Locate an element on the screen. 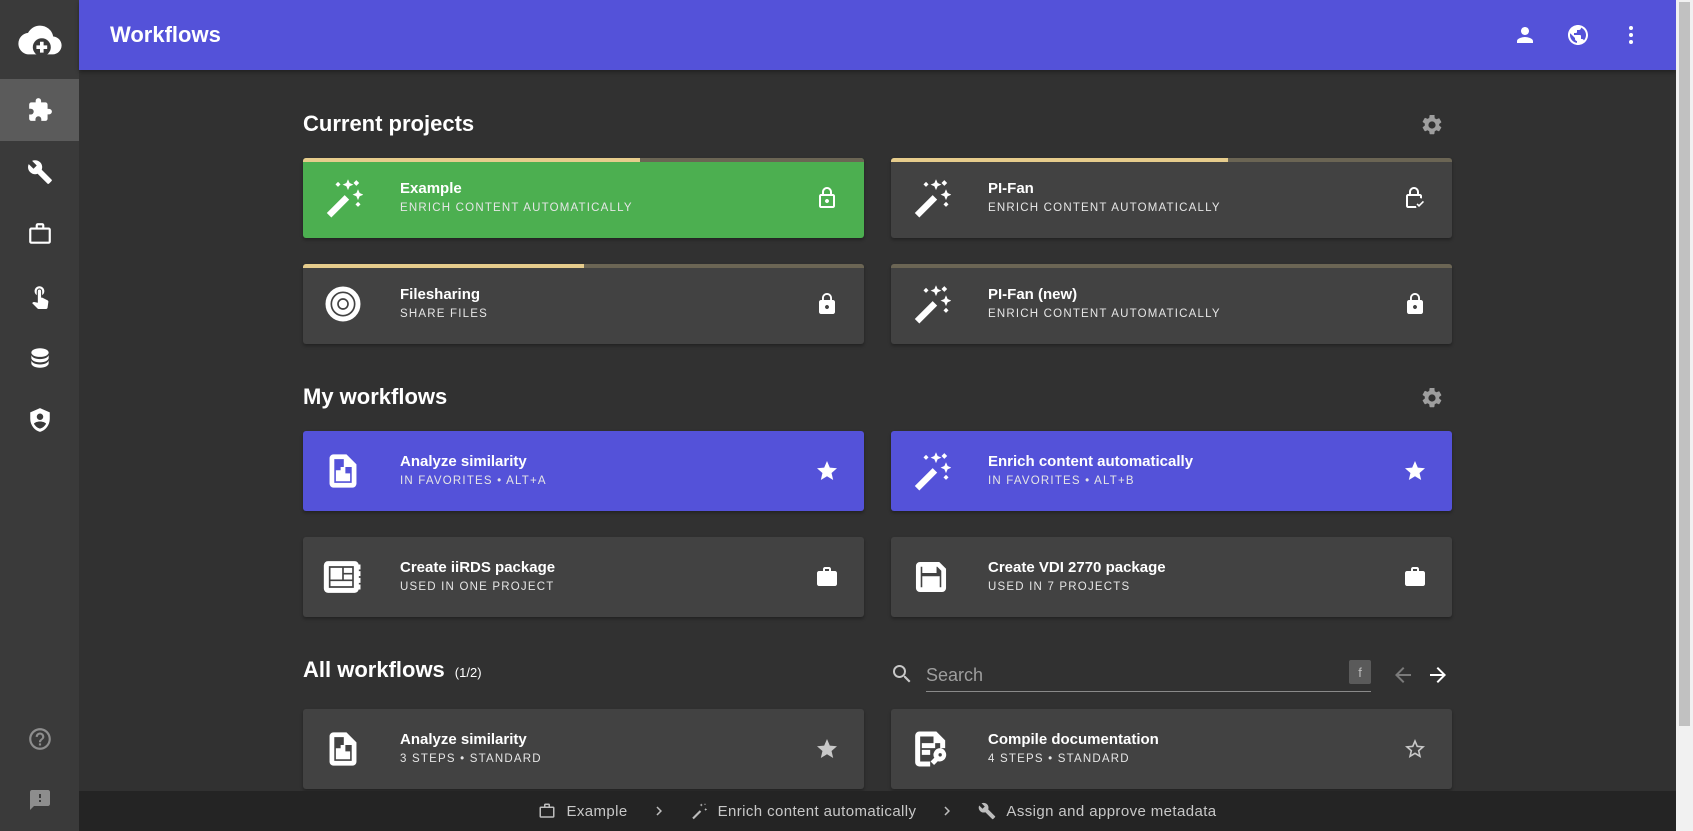 The height and width of the screenshot is (831, 1693). workflow-subtitle: 3 STEPS • STANDARD is located at coordinates (471, 759).